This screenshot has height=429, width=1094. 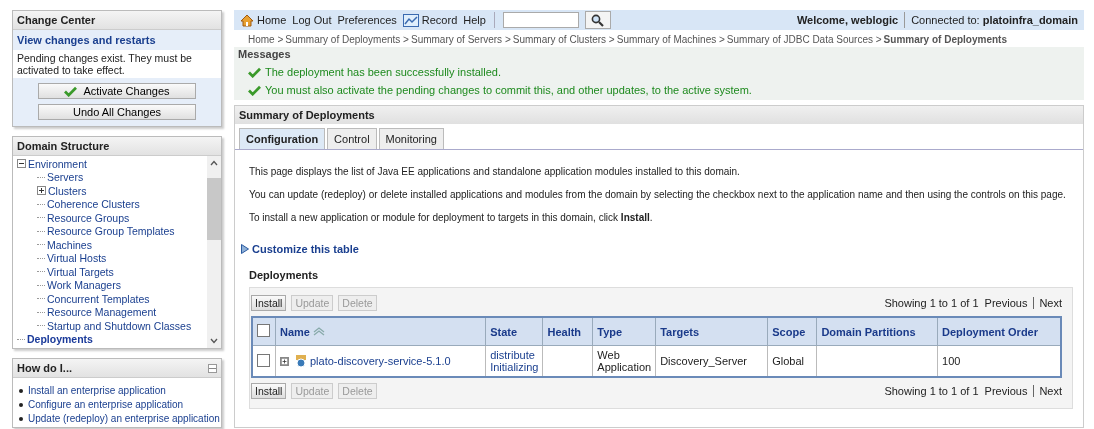 What do you see at coordinates (877, 331) in the screenshot?
I see `column-header: Domain Partitions` at bounding box center [877, 331].